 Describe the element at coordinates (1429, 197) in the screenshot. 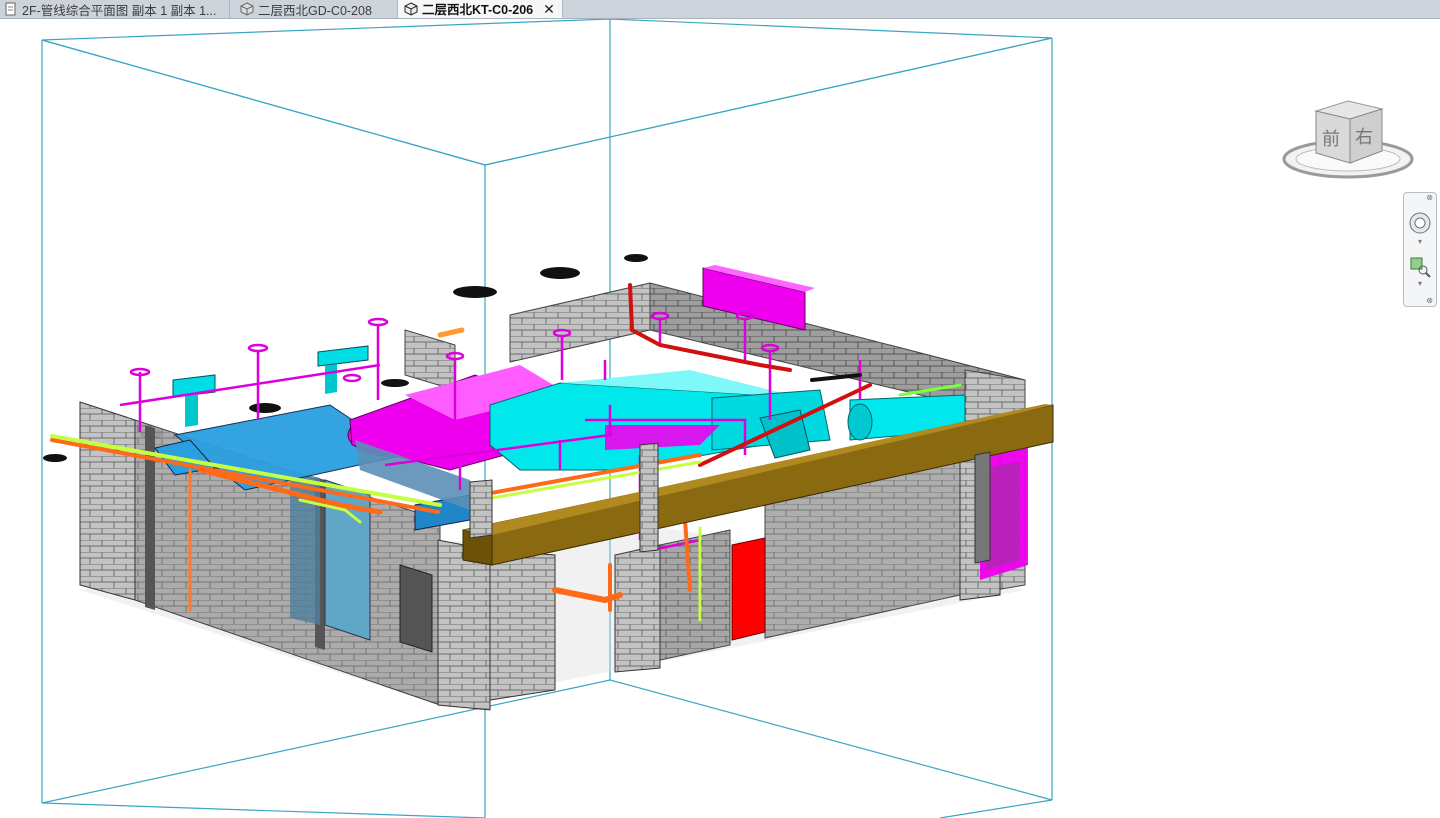

I see `close-nav-icon: ⊗` at that location.